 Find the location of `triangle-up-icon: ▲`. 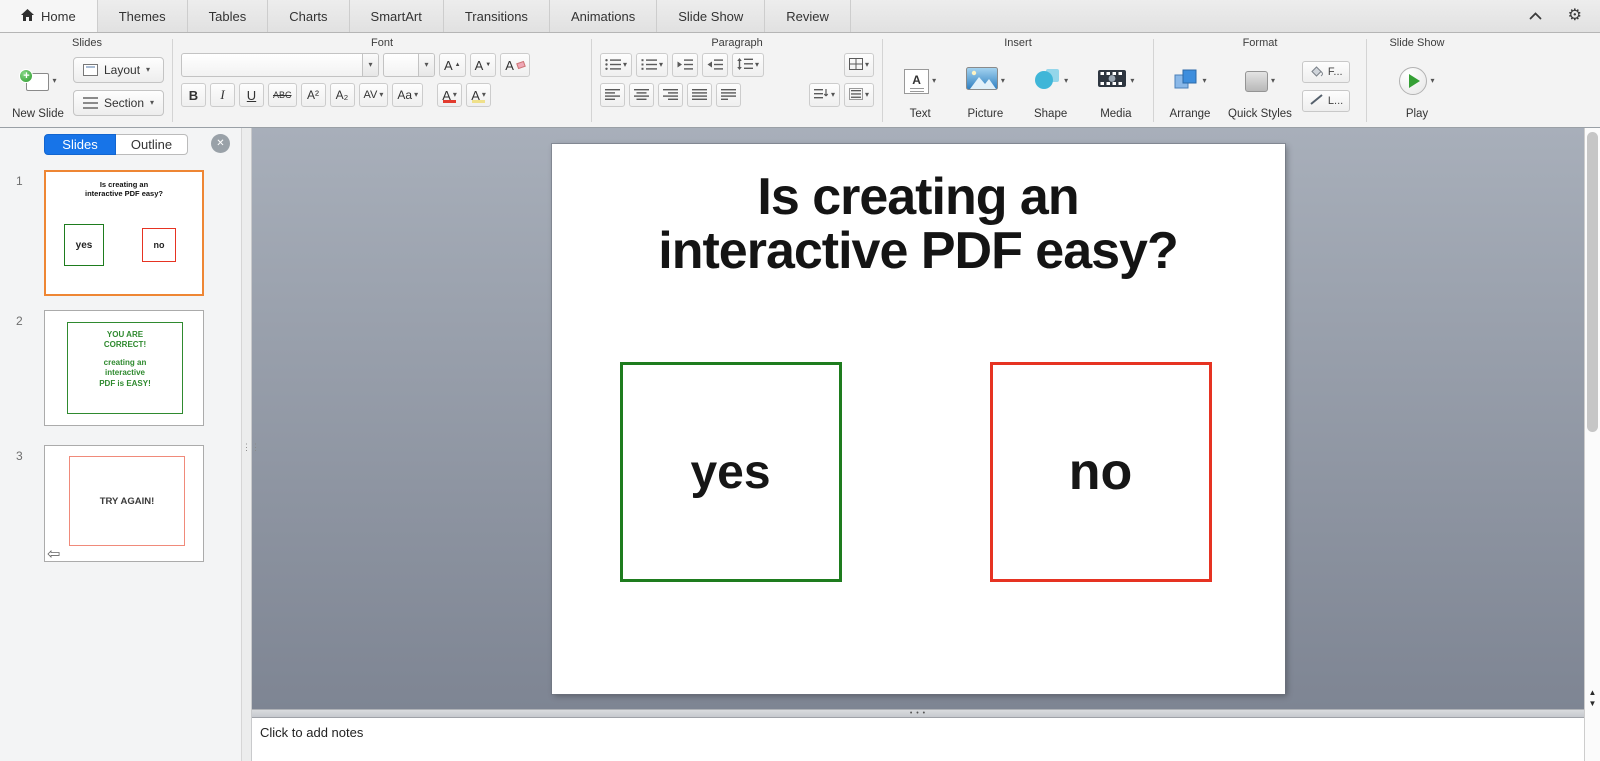

triangle-up-icon: ▲ is located at coordinates (457, 65).